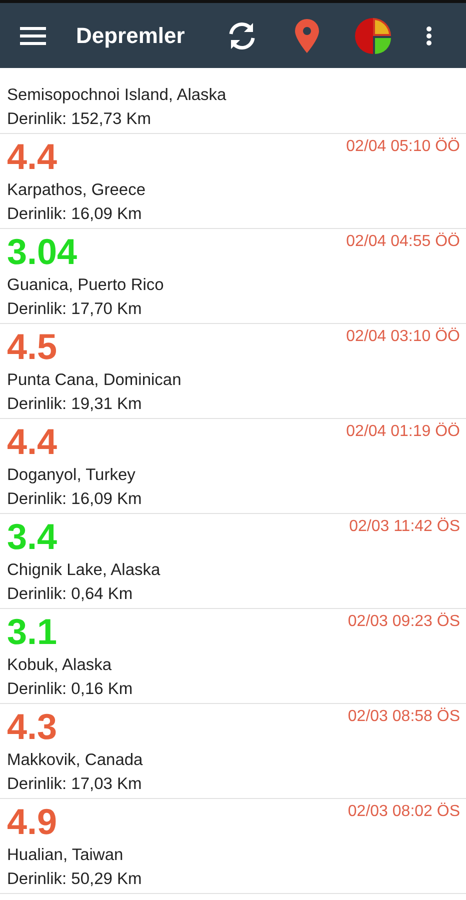 The width and height of the screenshot is (466, 900). I want to click on place-name: Makkovik, Canada, so click(75, 760).